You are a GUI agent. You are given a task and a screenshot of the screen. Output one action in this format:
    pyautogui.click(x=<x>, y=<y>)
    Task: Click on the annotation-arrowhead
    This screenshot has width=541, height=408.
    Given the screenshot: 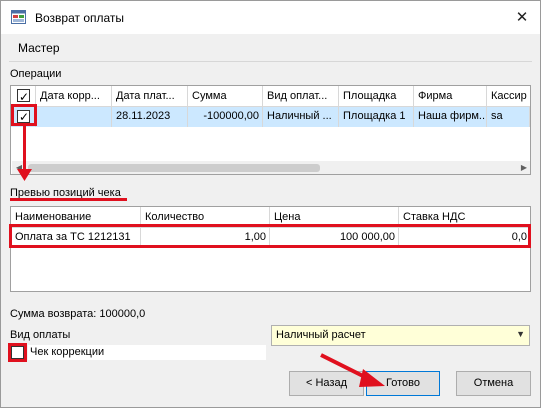 What is the action you would take?
    pyautogui.click(x=24, y=175)
    